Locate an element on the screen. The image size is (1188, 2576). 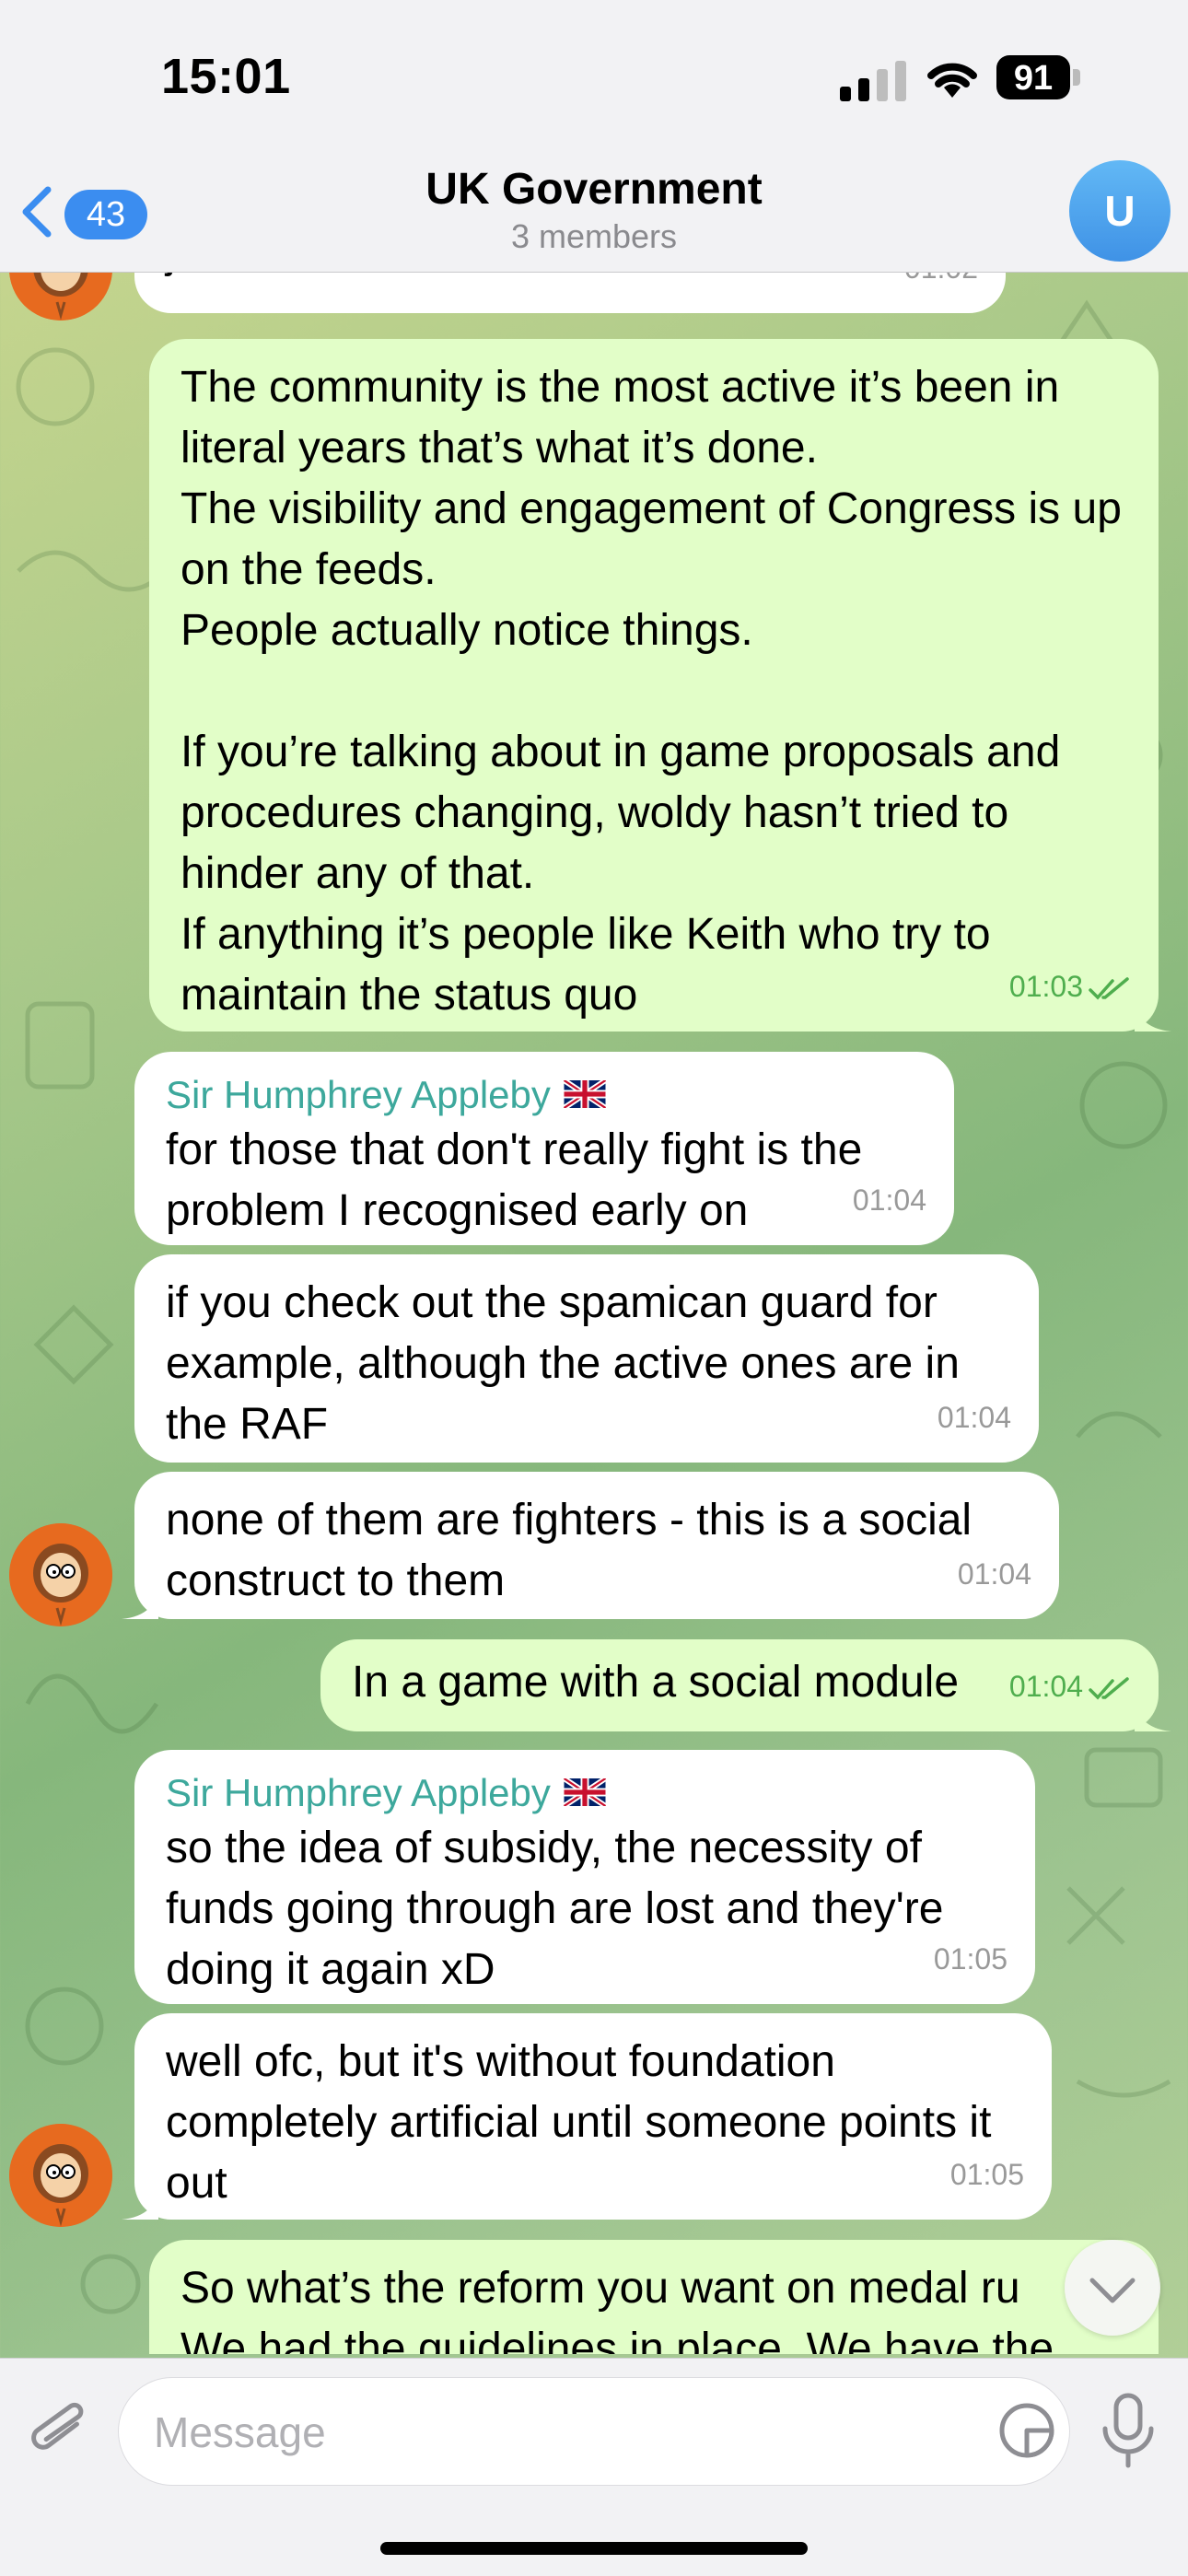
message-bubble-outgoing: In a game with a social module 01:04 is located at coordinates (745, 1685).